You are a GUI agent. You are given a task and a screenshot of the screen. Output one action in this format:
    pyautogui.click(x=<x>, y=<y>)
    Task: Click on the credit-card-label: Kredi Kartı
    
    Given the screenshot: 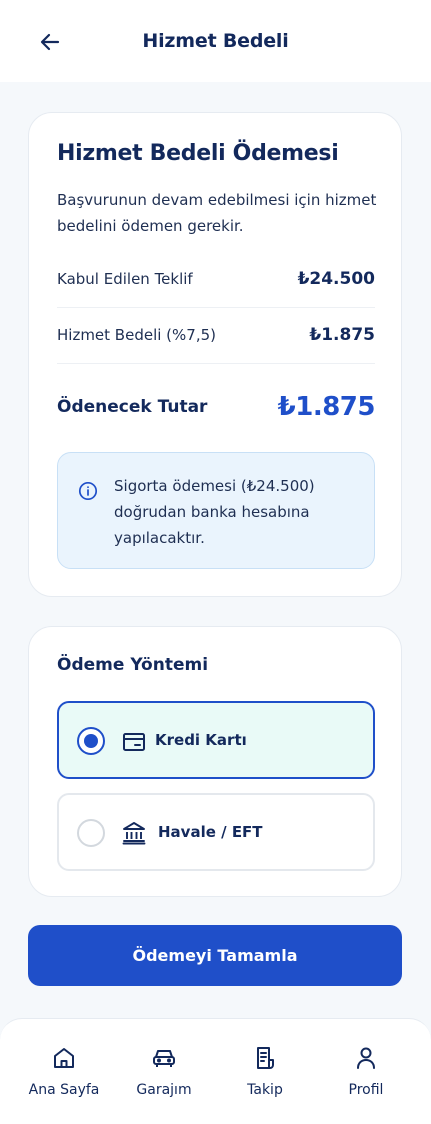 What is the action you would take?
    pyautogui.click(x=201, y=740)
    